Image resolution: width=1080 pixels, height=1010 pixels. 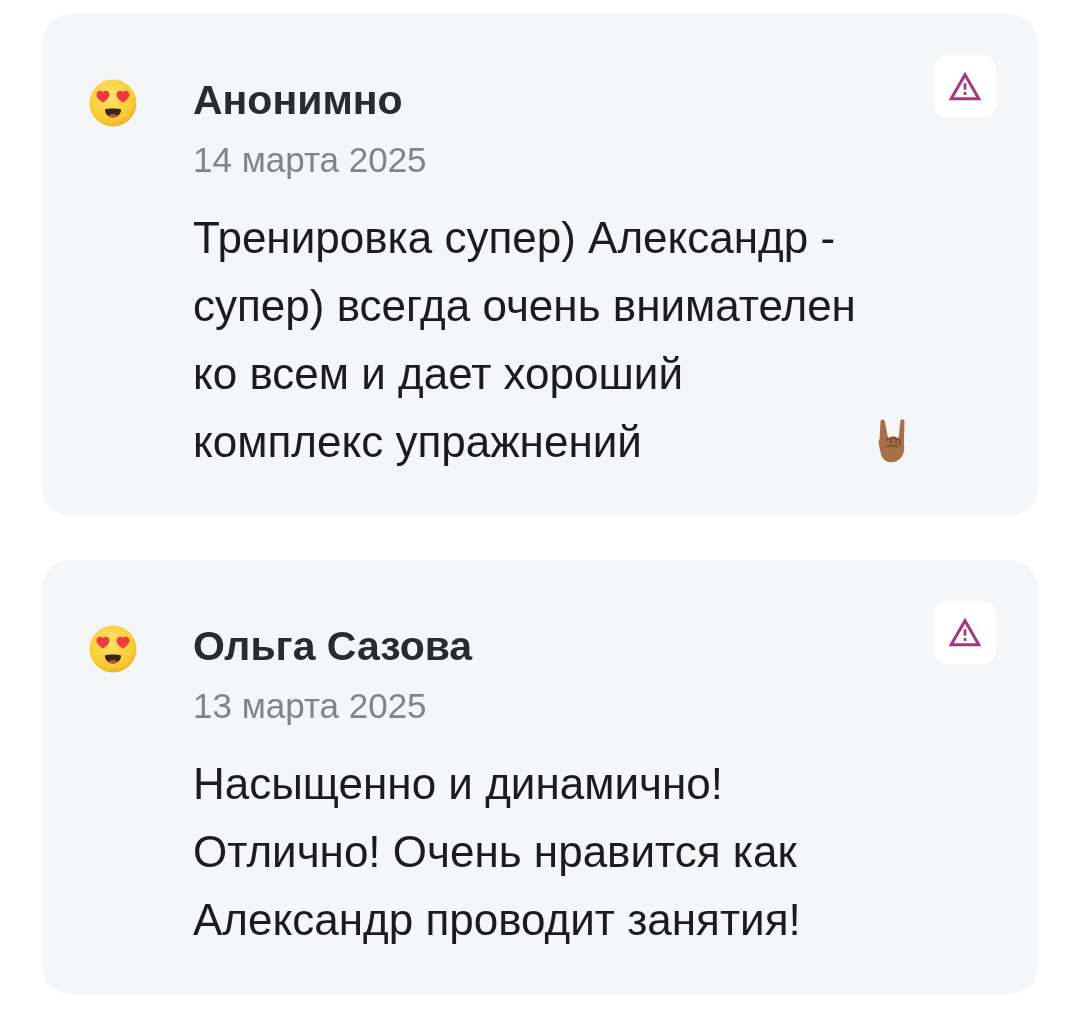 I want to click on author-name: Ольга Сазова, so click(x=333, y=646).